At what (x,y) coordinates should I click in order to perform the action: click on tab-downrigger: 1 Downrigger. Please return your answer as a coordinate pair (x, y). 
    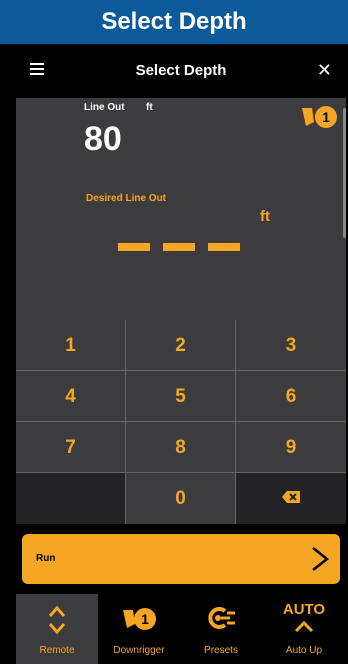
    Looking at the image, I should click on (139, 629).